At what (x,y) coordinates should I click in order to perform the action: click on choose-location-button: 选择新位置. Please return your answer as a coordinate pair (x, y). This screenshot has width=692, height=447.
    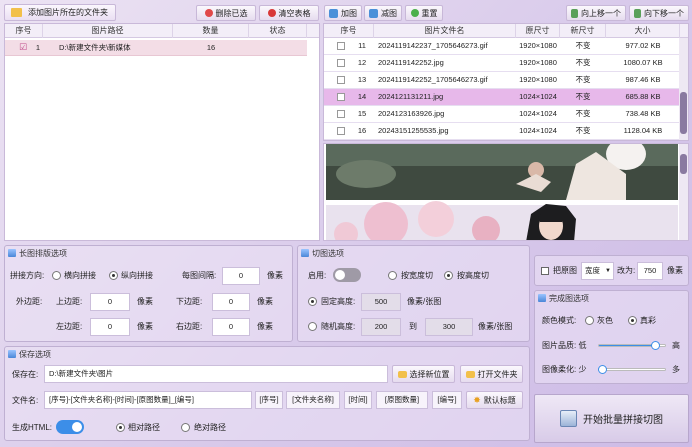
    Looking at the image, I should click on (423, 374).